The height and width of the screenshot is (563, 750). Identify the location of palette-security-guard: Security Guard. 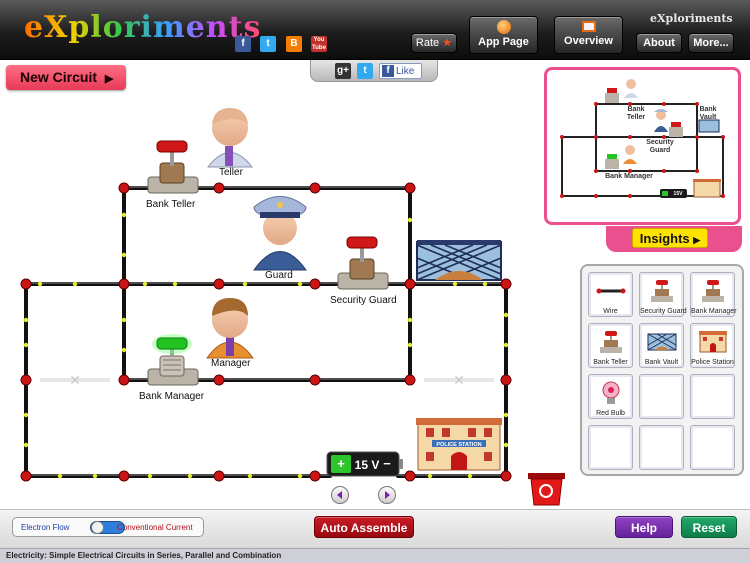
(663, 294).